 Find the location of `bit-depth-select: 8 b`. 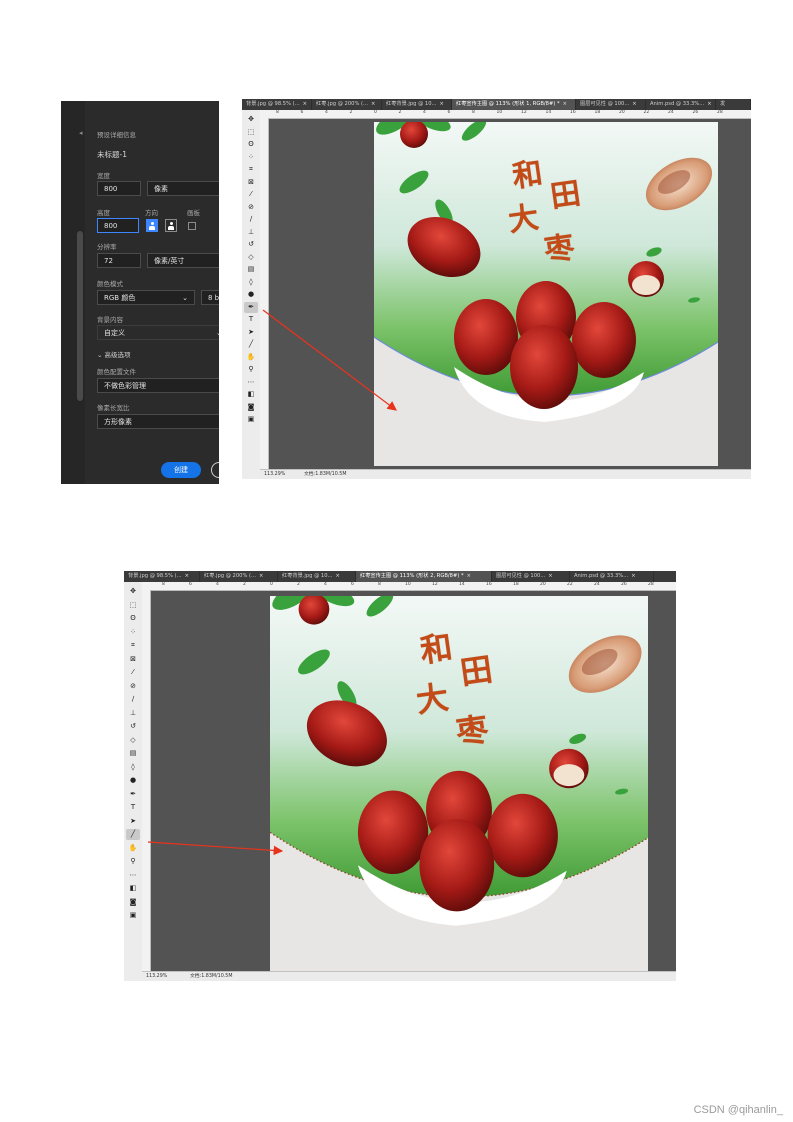

bit-depth-select: 8 b is located at coordinates (210, 297).